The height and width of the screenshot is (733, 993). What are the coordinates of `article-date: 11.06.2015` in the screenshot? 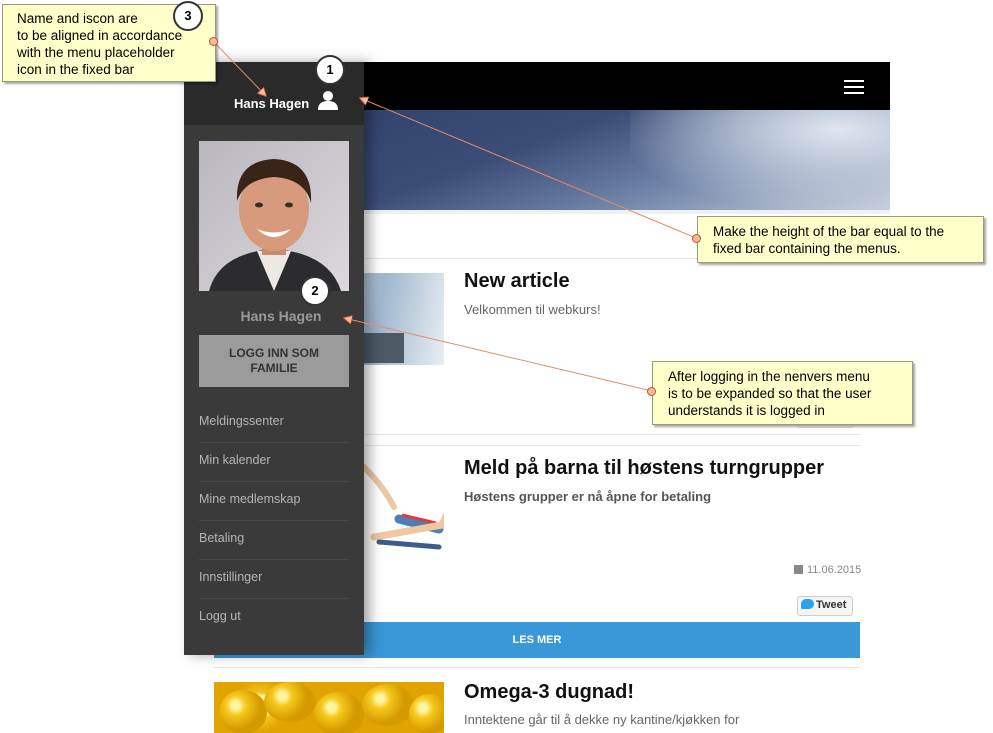 It's located at (827, 570).